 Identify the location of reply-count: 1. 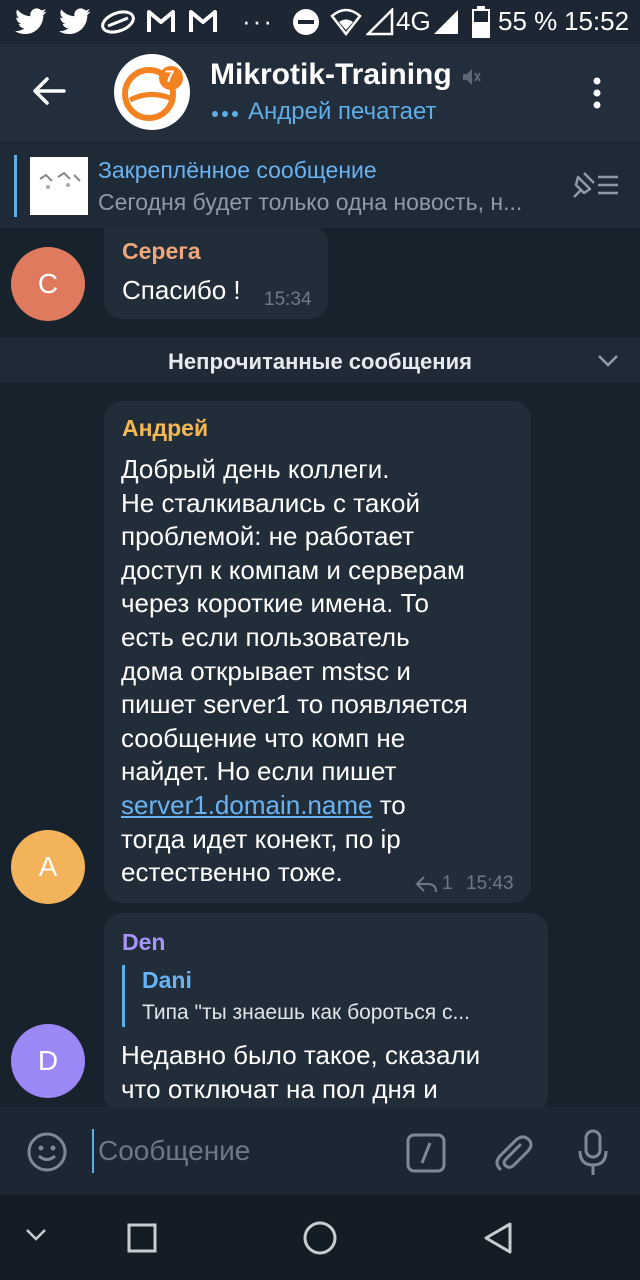
(447, 883).